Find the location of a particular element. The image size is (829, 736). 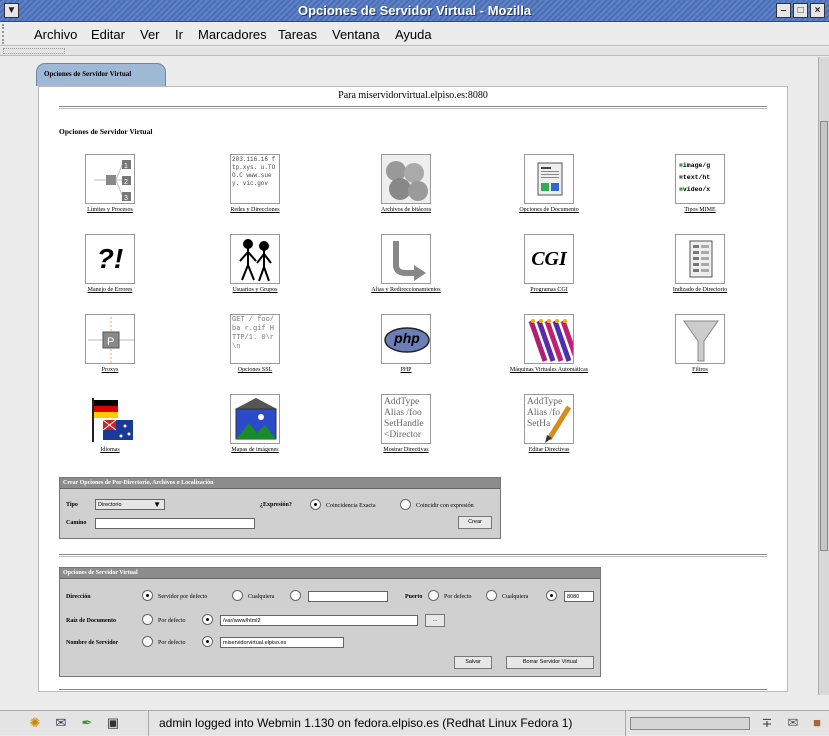

icon-label: Alias y Redireccionamientos is located at coordinates (406, 290).